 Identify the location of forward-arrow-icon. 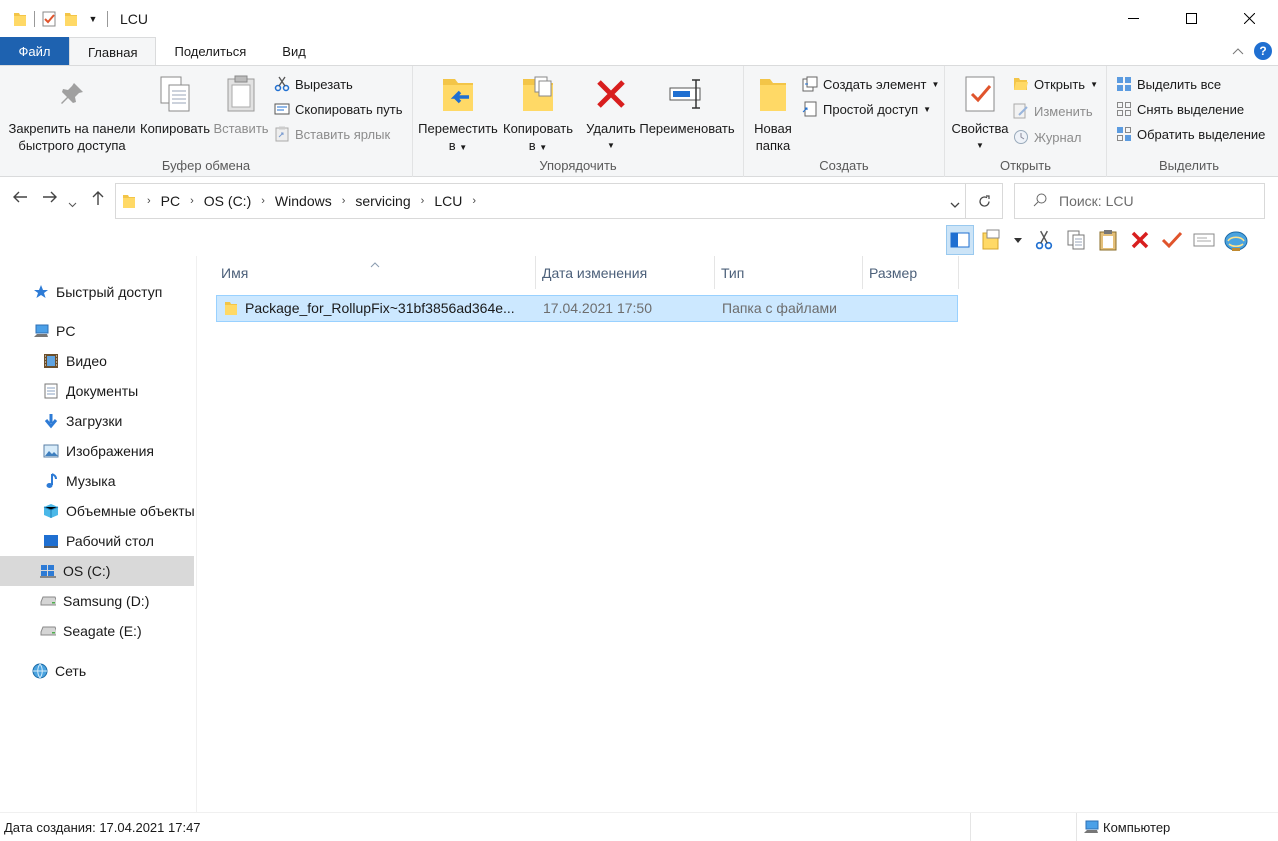
(50, 199).